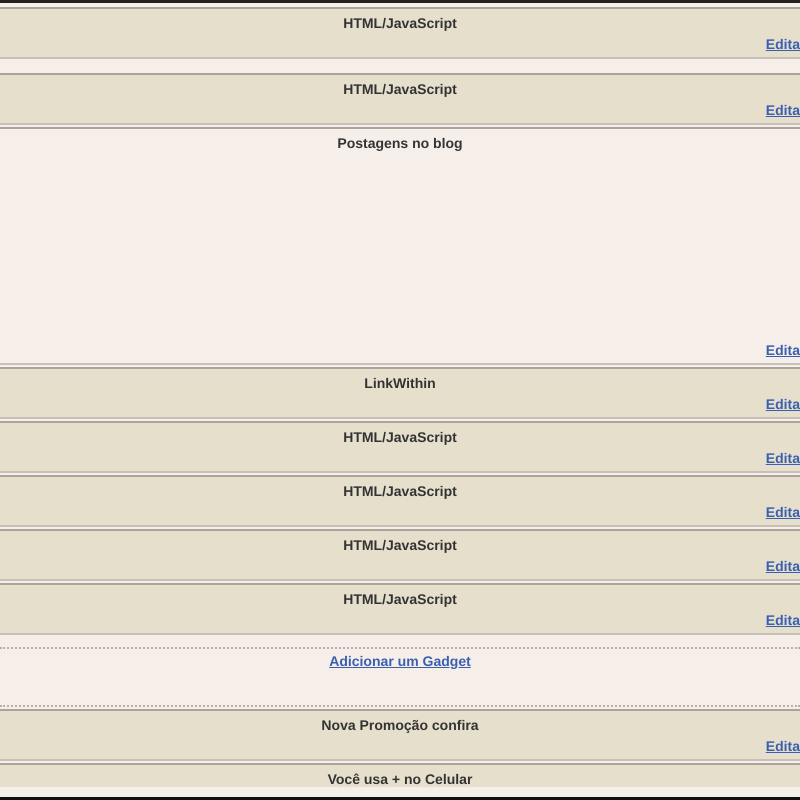 Image resolution: width=800 pixels, height=800 pixels. I want to click on gadget-title: Postagens no blog, so click(400, 143).